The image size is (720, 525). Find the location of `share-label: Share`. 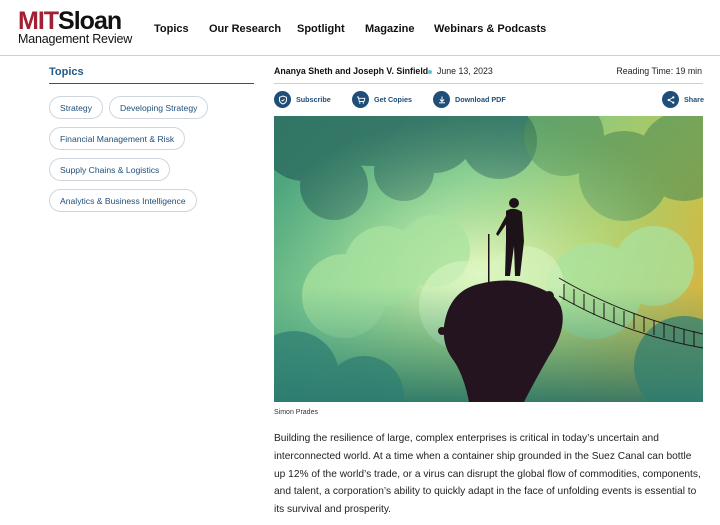

share-label: Share is located at coordinates (694, 99).